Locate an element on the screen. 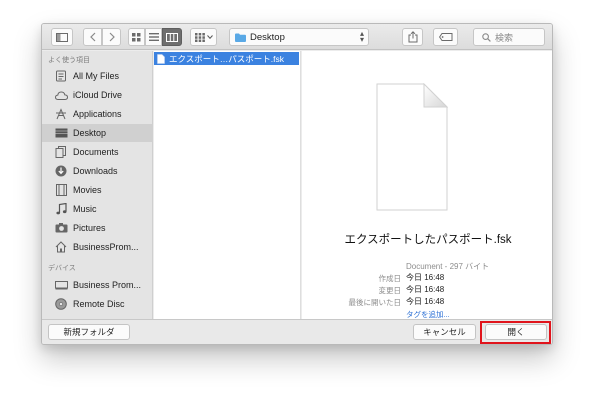 The width and height of the screenshot is (594, 404). file-row-selected: エクスポート…パスポート.fsk is located at coordinates (226, 58).